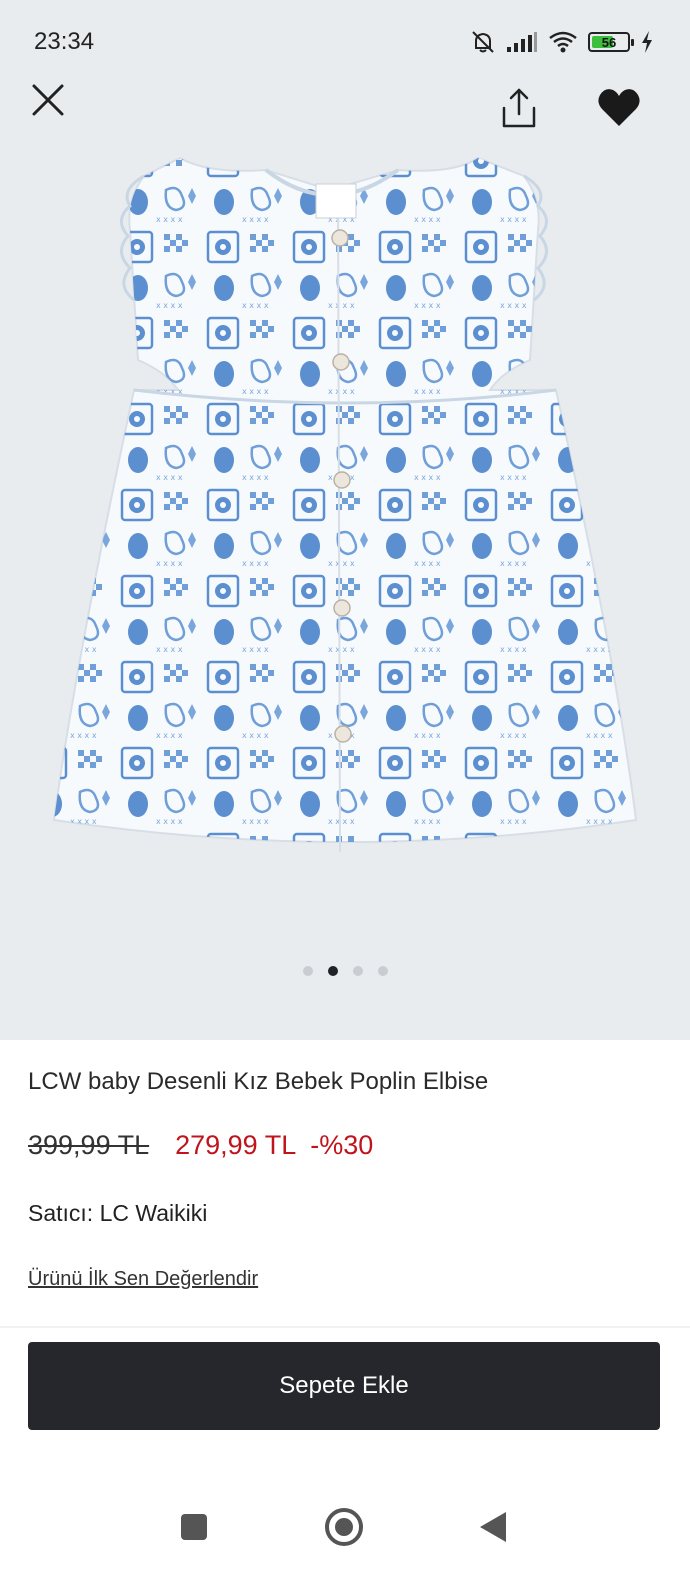  What do you see at coordinates (61, 1213) in the screenshot?
I see `seller-label: Satıcı:` at bounding box center [61, 1213].